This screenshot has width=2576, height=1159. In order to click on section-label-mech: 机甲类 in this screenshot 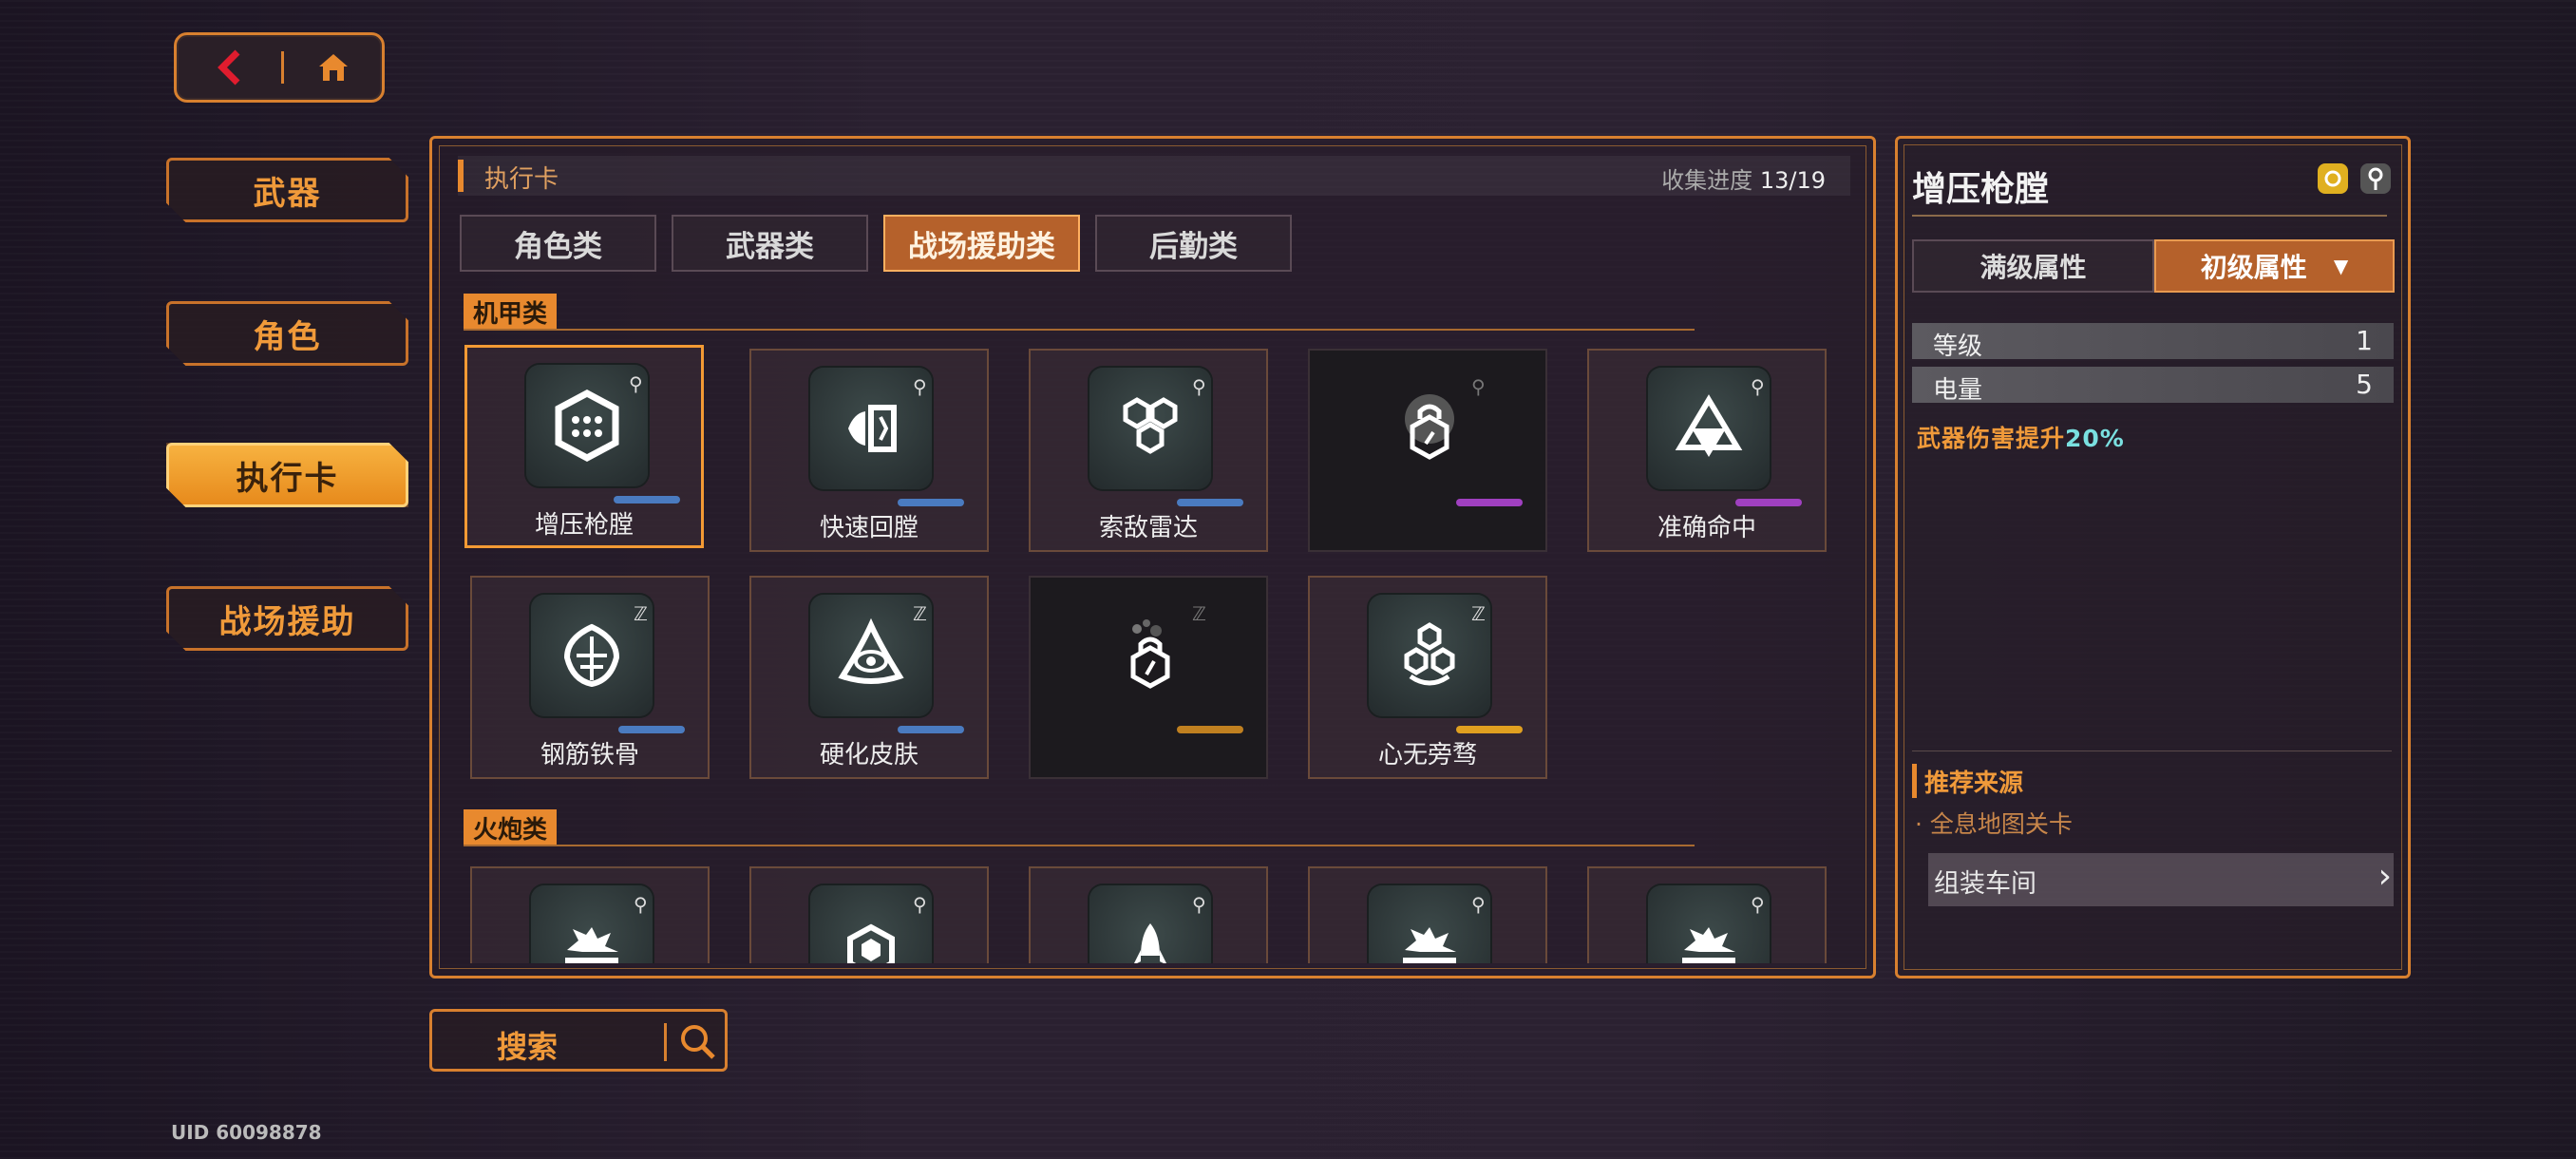, I will do `click(511, 312)`.